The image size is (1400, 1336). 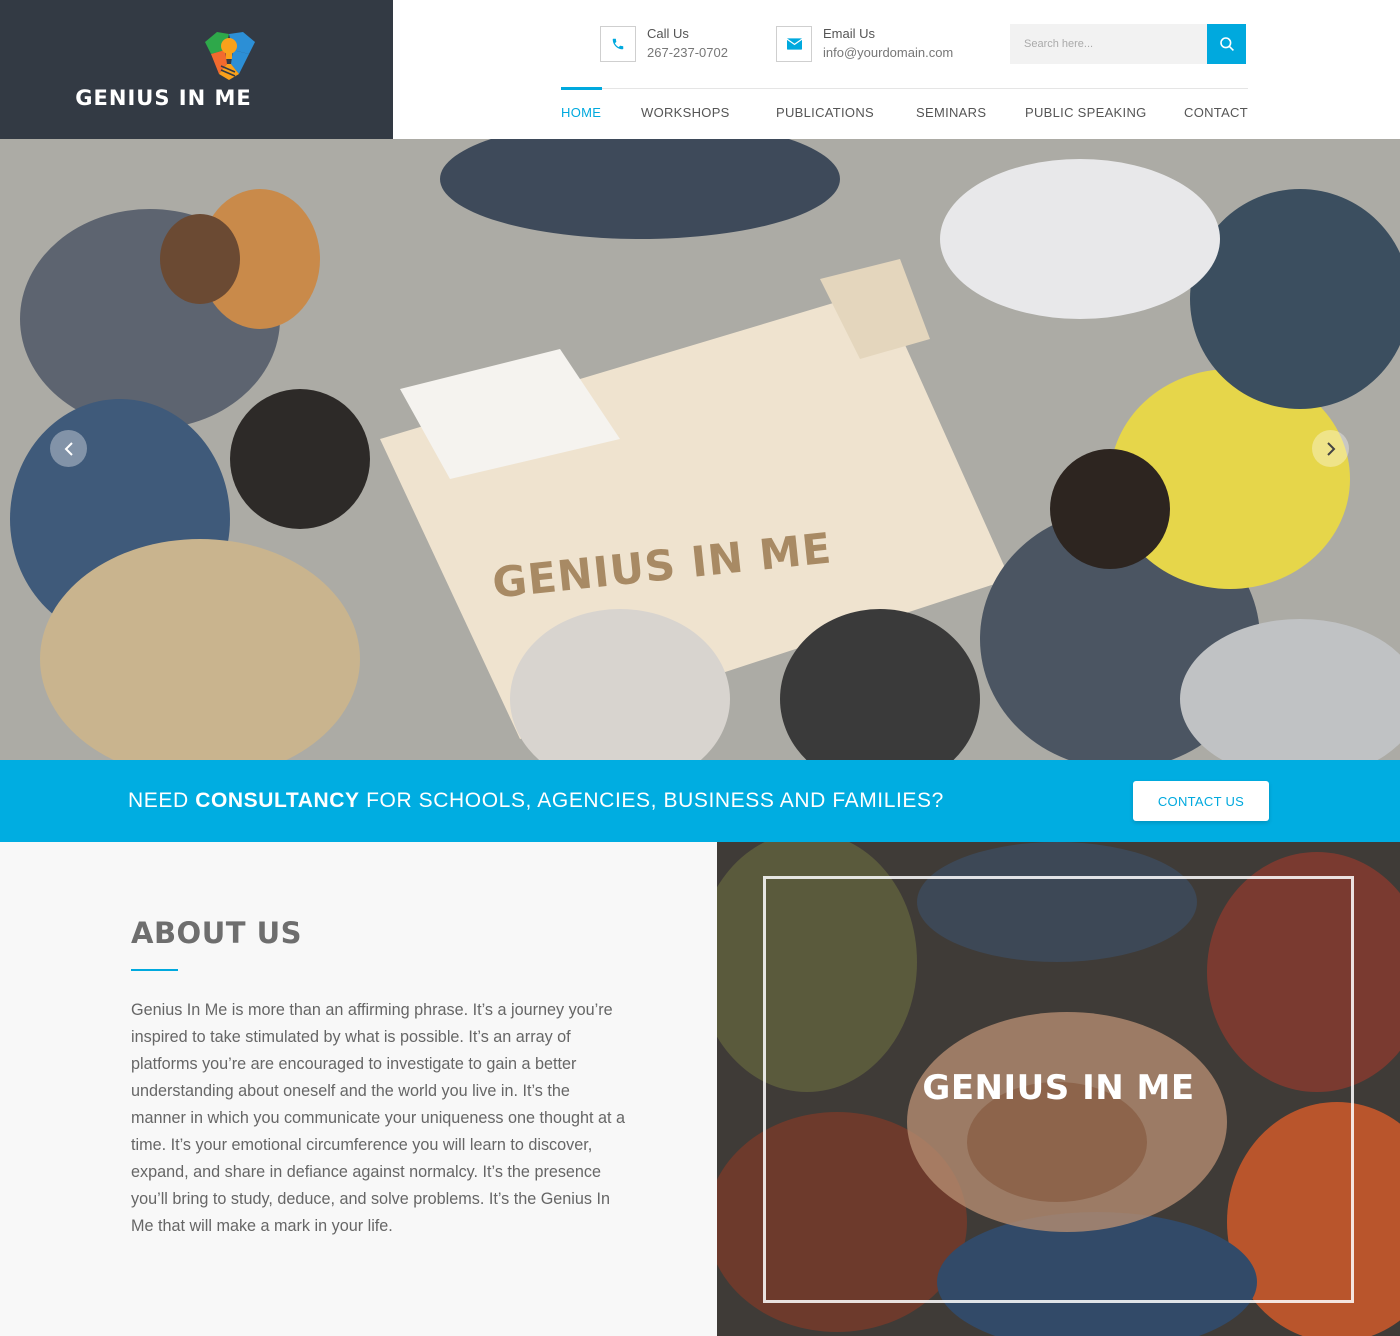 What do you see at coordinates (687, 52) in the screenshot?
I see `phone-number: 267-237-0702` at bounding box center [687, 52].